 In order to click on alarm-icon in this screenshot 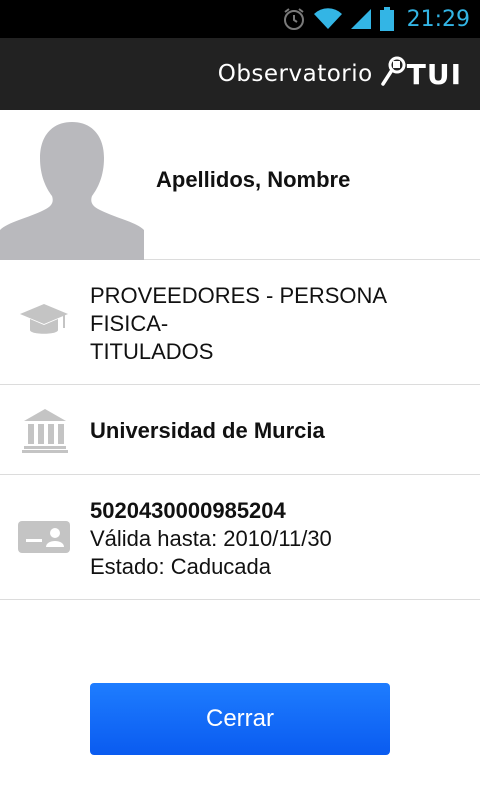, I will do `click(294, 19)`.